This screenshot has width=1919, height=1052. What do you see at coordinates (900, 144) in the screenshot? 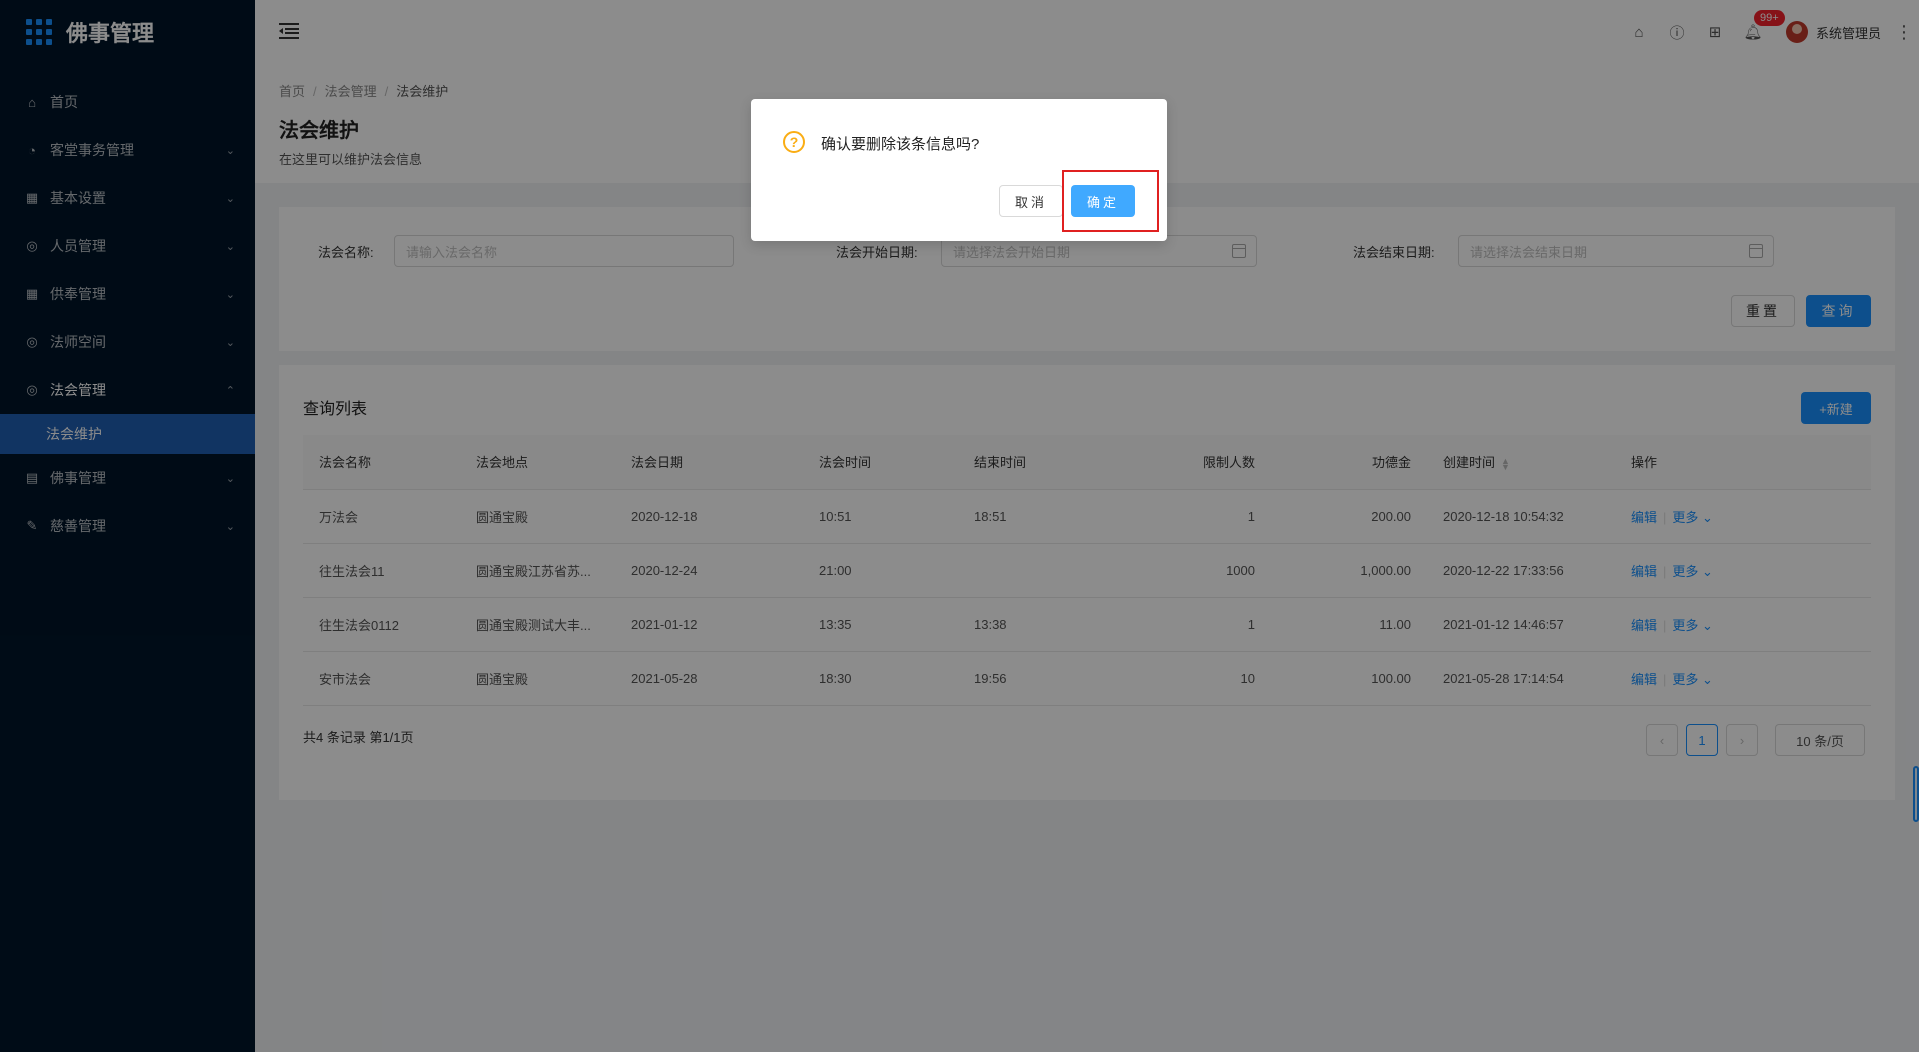
I see `confirm-message: 确认要删除该条信息吗?` at bounding box center [900, 144].